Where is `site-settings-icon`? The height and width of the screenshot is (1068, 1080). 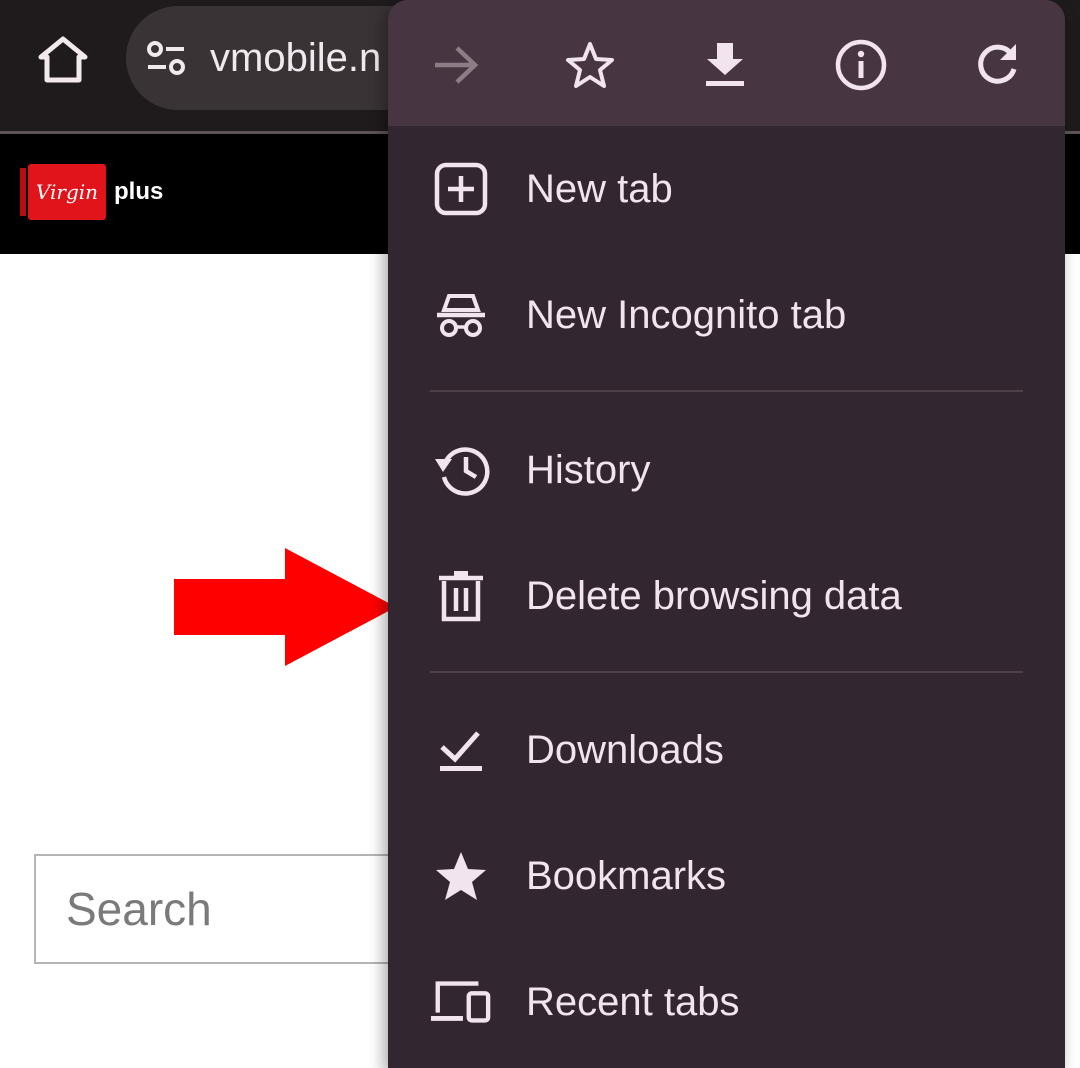 site-settings-icon is located at coordinates (166, 58).